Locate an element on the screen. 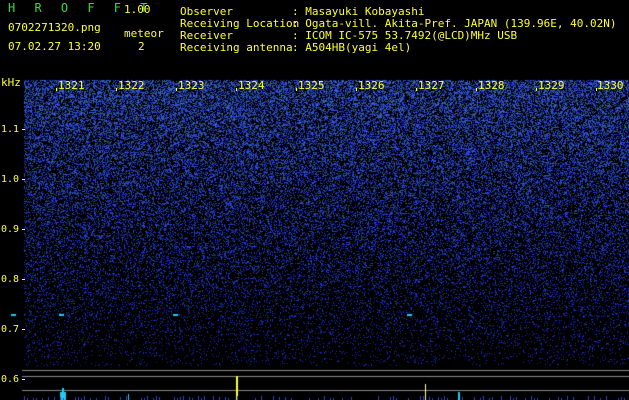 The width and height of the screenshot is (629, 400). y-axis-unit: kHz is located at coordinates (11, 82).